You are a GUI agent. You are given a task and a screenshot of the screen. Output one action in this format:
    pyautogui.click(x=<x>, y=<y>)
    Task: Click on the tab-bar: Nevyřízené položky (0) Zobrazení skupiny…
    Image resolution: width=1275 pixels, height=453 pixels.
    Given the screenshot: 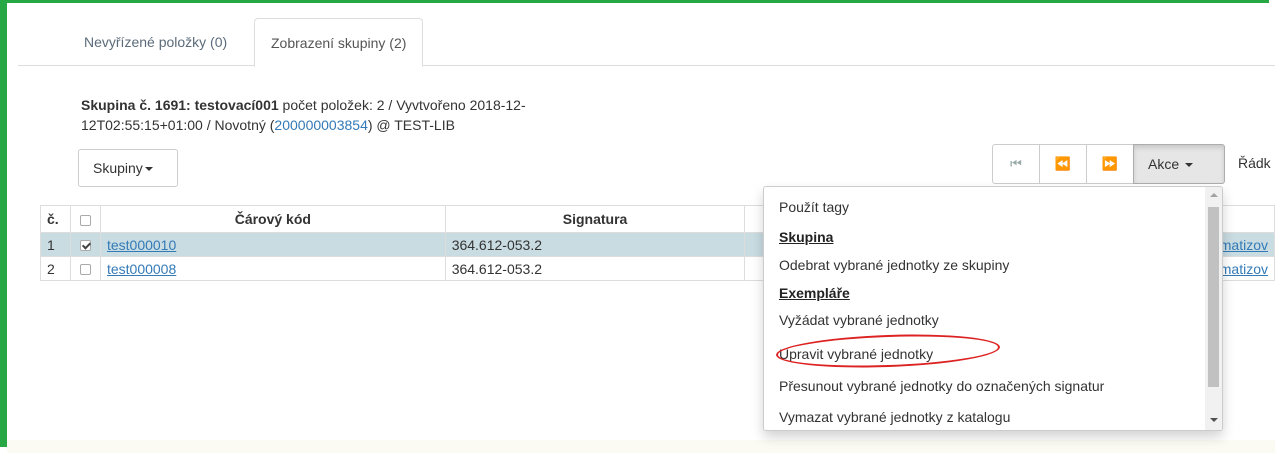 What is the action you would take?
    pyautogui.click(x=646, y=42)
    